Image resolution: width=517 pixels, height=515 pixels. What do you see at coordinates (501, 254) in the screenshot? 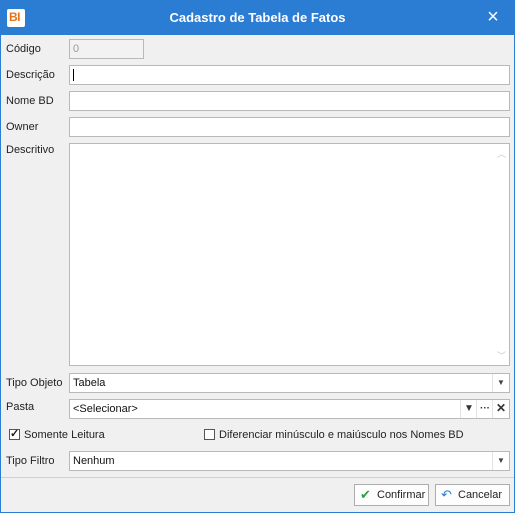
I see `memo-scrollbar: ︿ ﹀` at bounding box center [501, 254].